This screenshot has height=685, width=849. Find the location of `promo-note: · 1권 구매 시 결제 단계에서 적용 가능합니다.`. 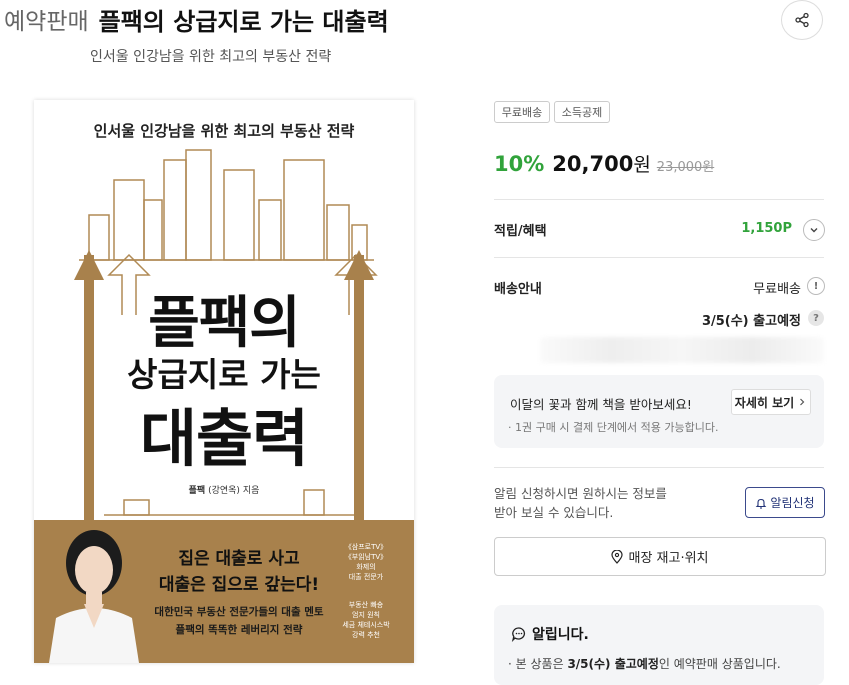

promo-note: · 1권 구매 시 결제 단계에서 적용 가능합니다. is located at coordinates (613, 427).